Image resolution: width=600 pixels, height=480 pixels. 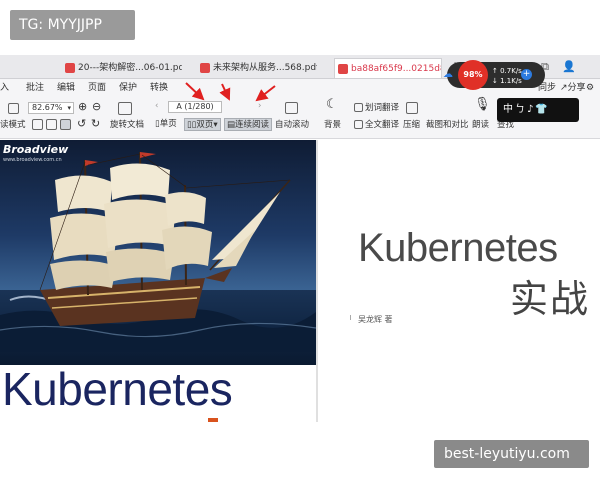 What do you see at coordinates (36, 149) in the screenshot?
I see `publisher-logo: Broadview` at bounding box center [36, 149].